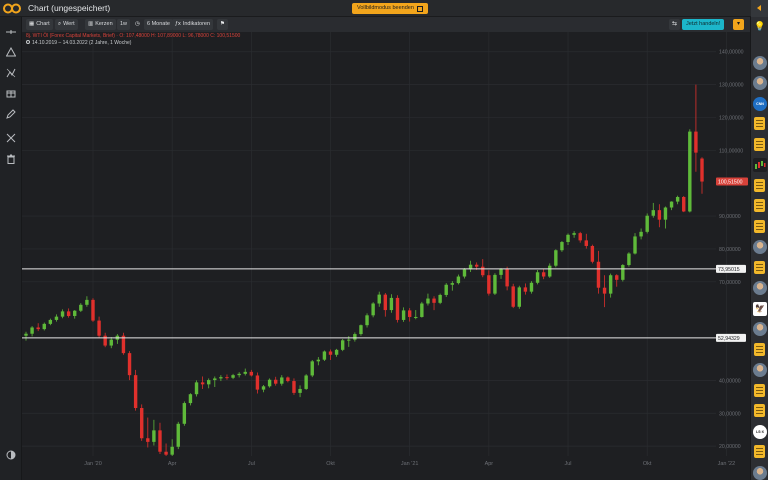 The image size is (768, 480). Describe the element at coordinates (731, 86) in the screenshot. I see `price-axis-label: 130,00000` at that location.